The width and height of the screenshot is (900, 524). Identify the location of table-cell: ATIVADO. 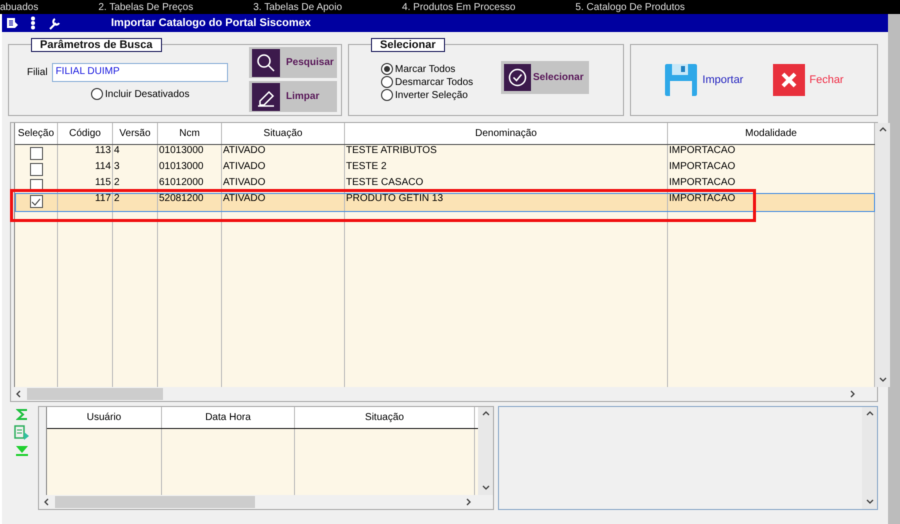
(283, 202).